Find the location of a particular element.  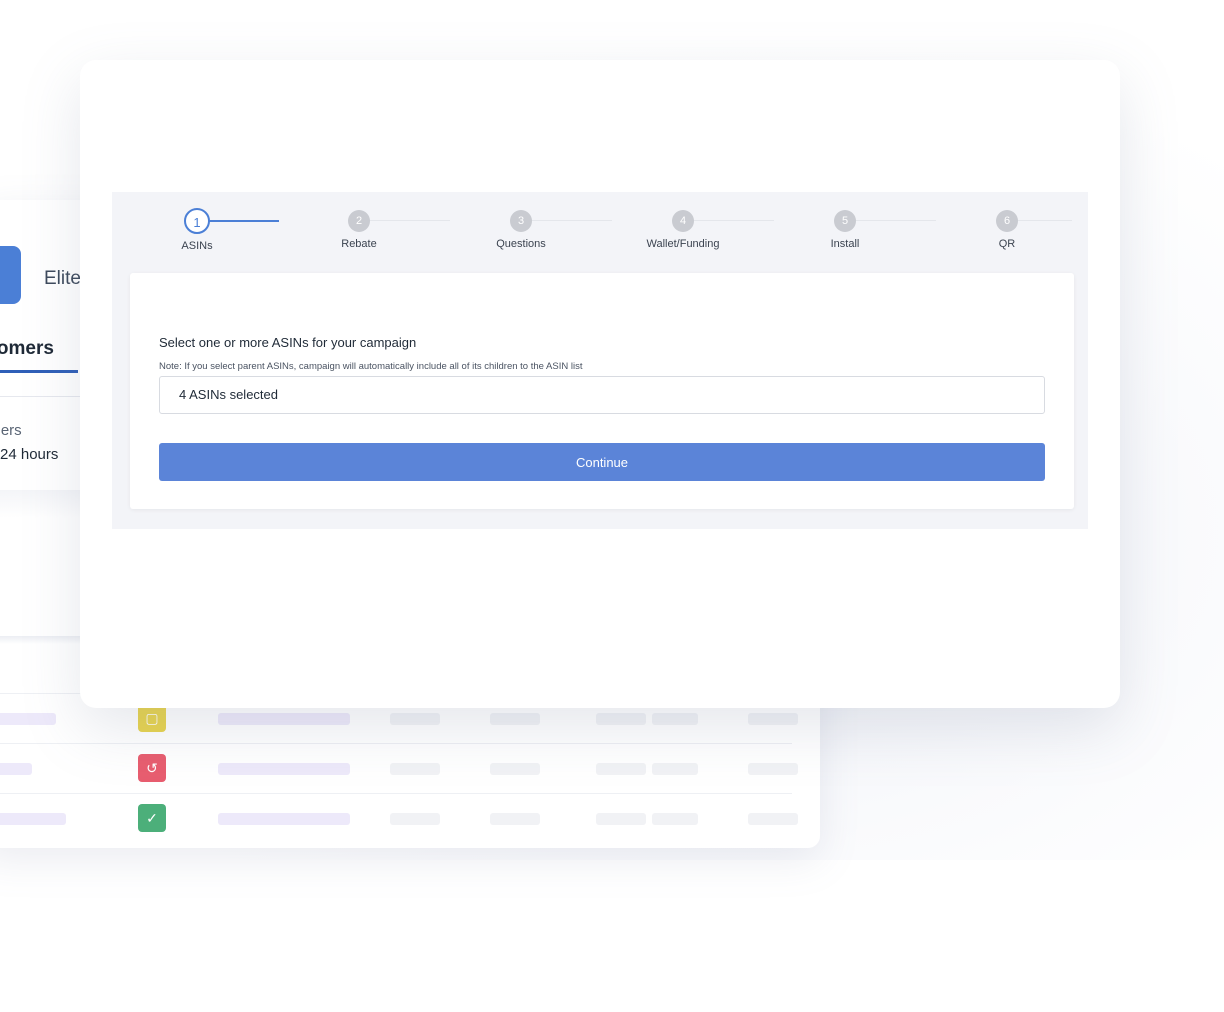

step-label: ASINs is located at coordinates (197, 246).